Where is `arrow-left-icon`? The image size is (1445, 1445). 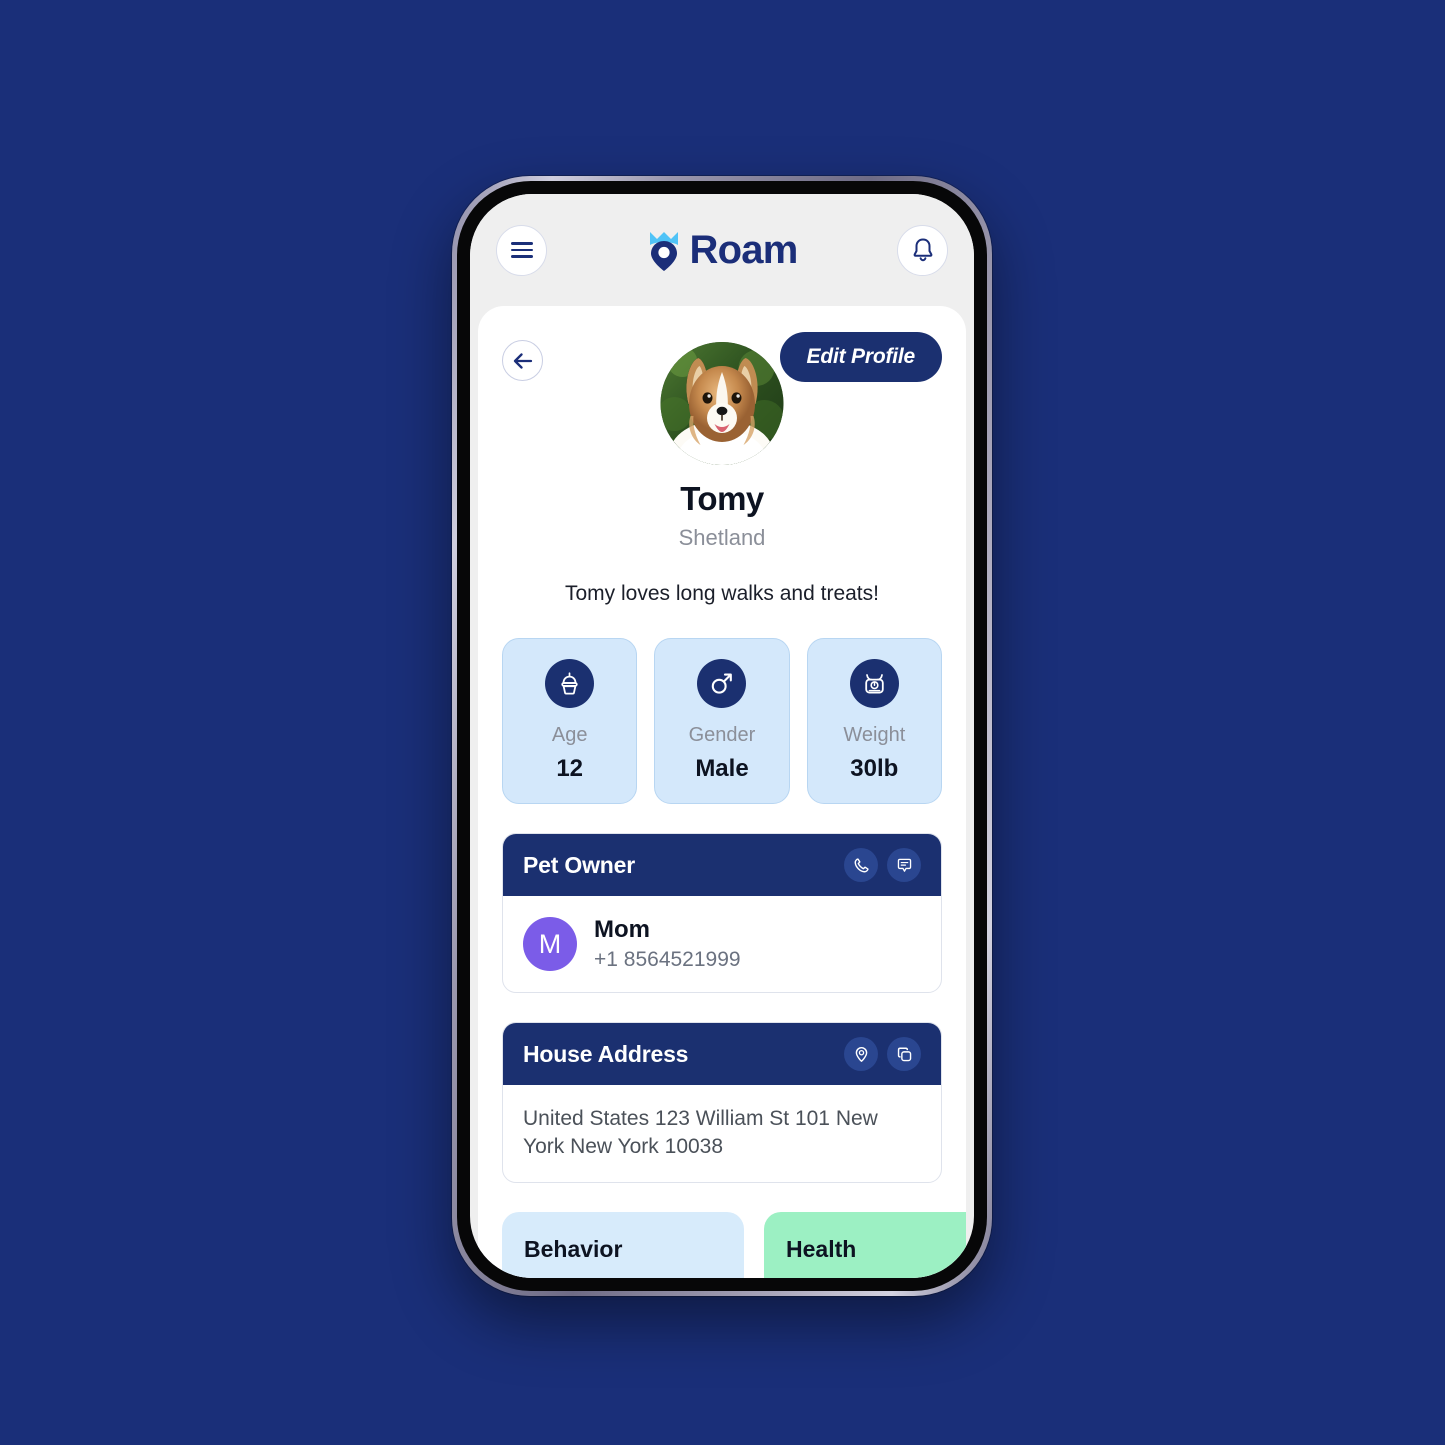
arrow-left-icon is located at coordinates (522, 360).